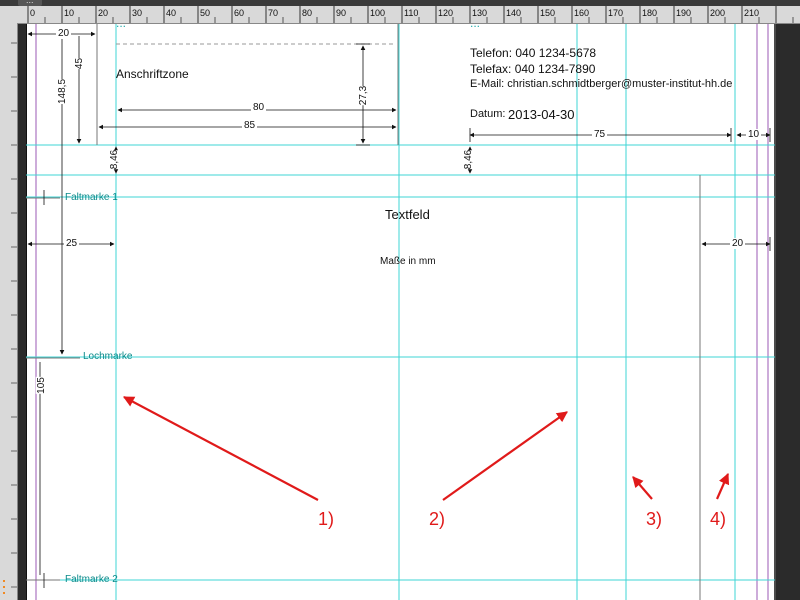 This screenshot has width=800, height=600. What do you see at coordinates (437, 519) in the screenshot?
I see `annotation-2: 2)` at bounding box center [437, 519].